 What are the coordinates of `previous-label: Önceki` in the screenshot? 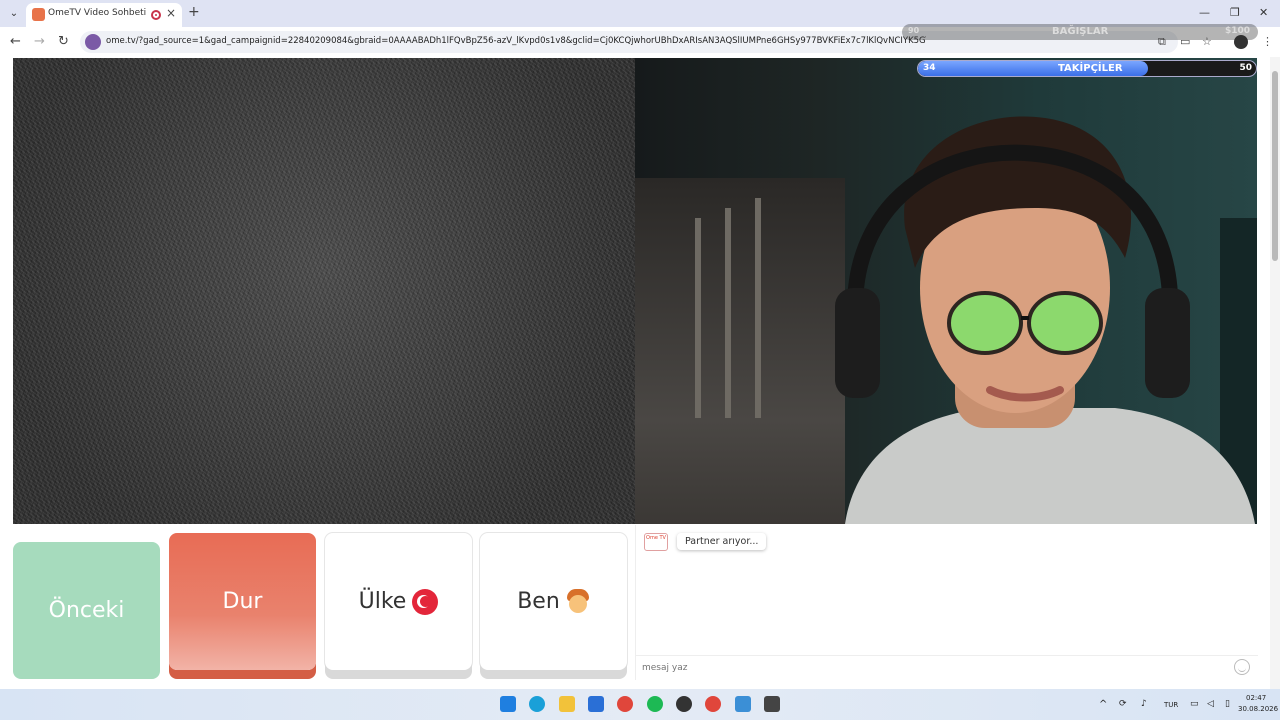 It's located at (86, 610).